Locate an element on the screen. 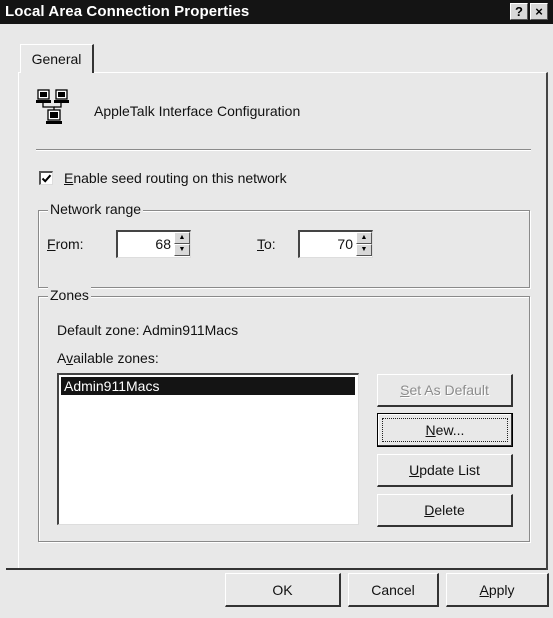  list-item: Admin911Macs is located at coordinates (208, 386).